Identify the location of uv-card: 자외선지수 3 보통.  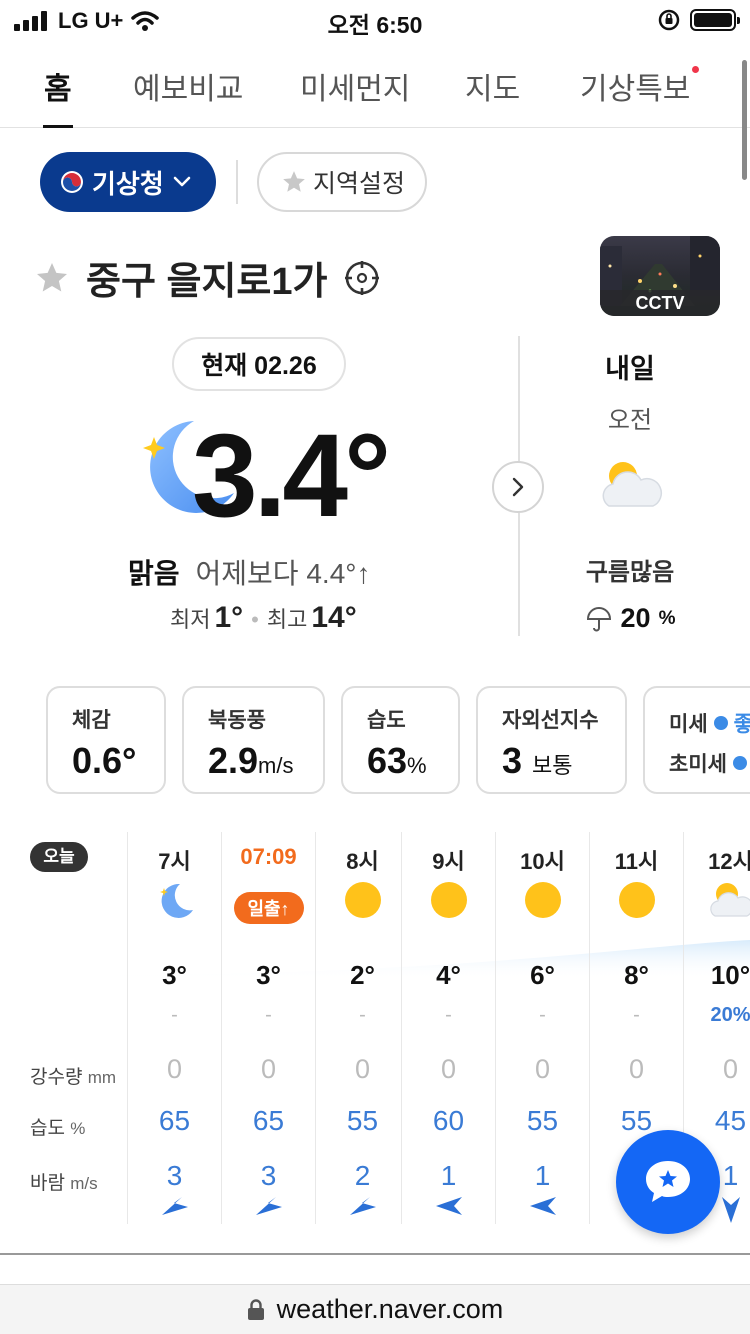
(551, 740).